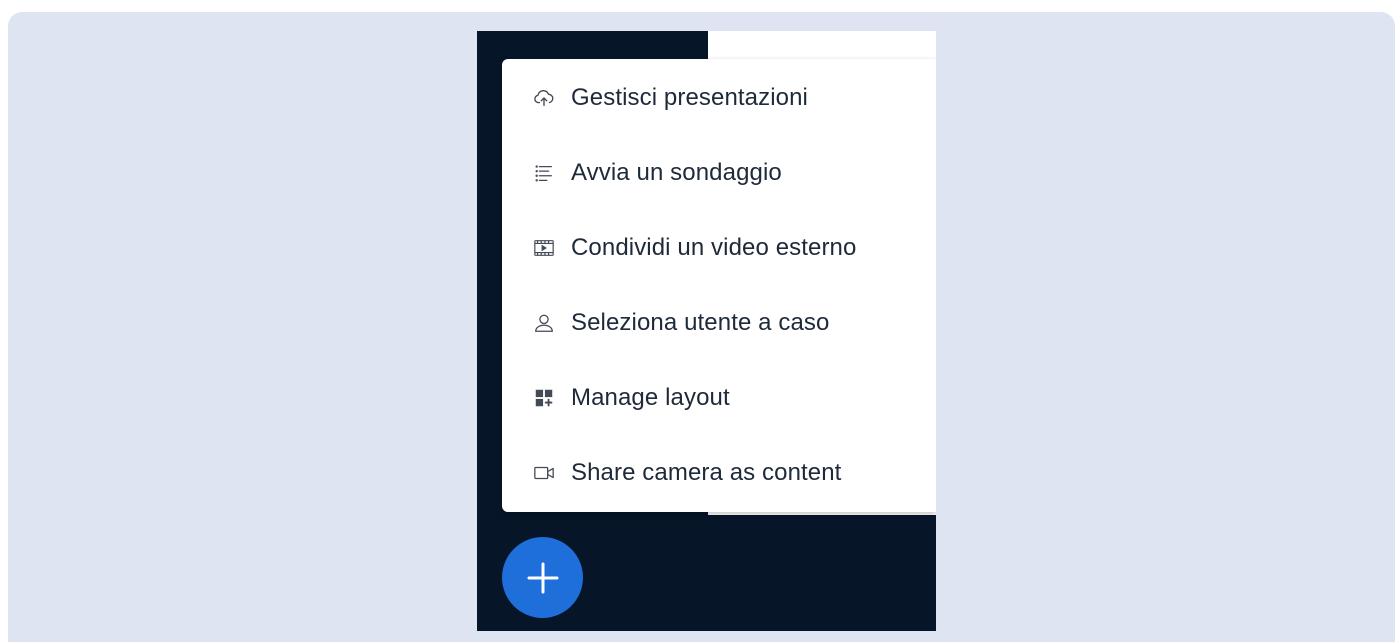 The image size is (1395, 642). Describe the element at coordinates (544, 98) in the screenshot. I see `upload-cloud-icon` at that location.